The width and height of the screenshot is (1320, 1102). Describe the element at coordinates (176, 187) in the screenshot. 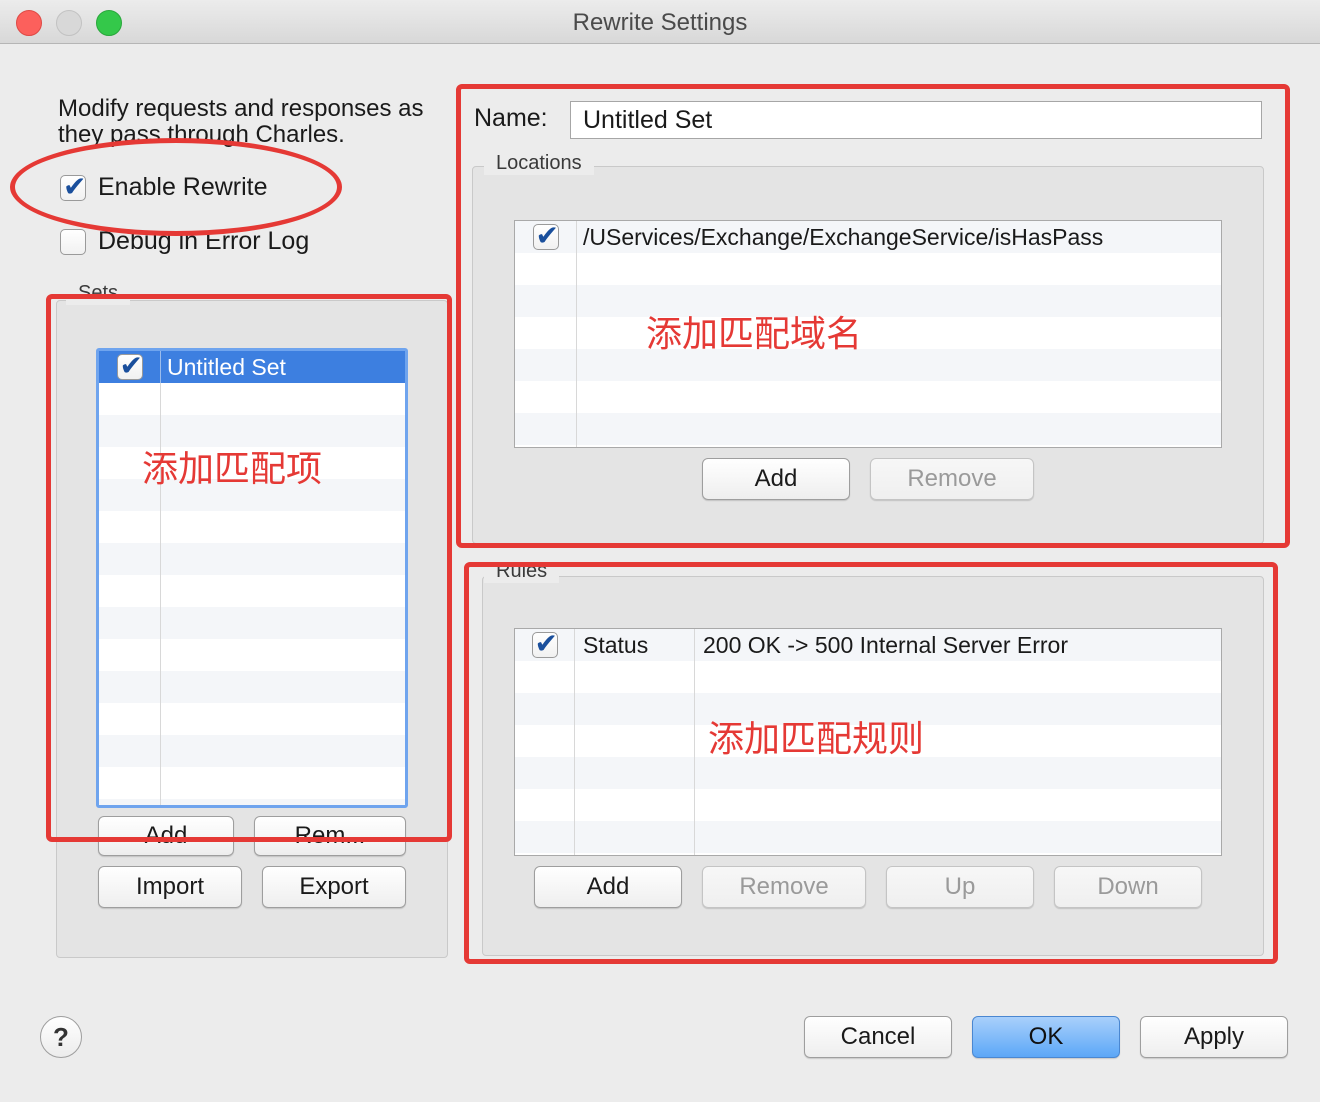

I see `enable-rewrite-highlight` at that location.